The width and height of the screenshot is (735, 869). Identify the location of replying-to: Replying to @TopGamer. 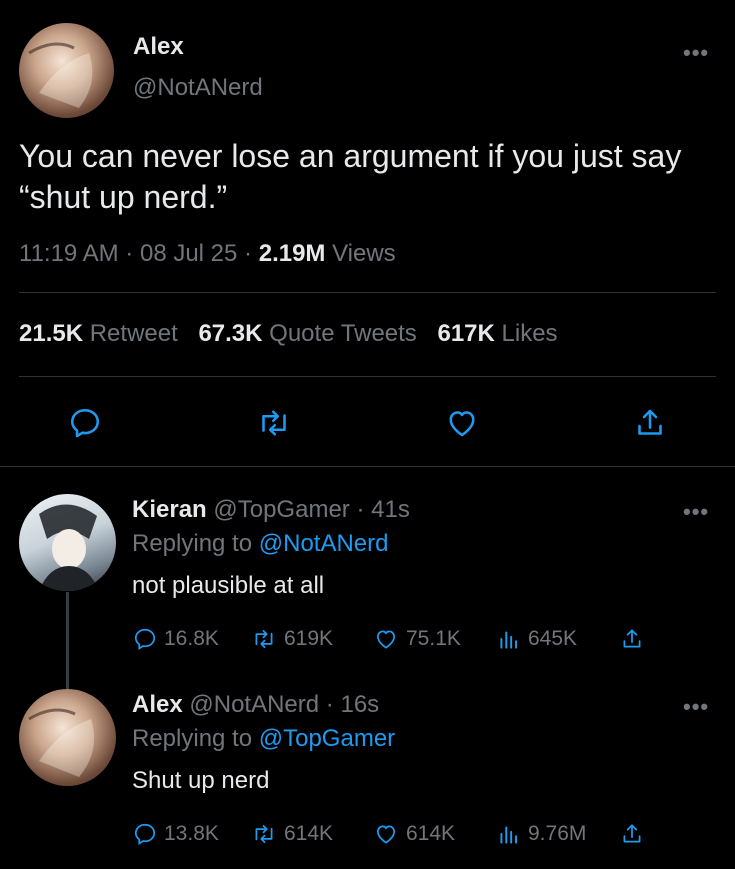
(263, 739).